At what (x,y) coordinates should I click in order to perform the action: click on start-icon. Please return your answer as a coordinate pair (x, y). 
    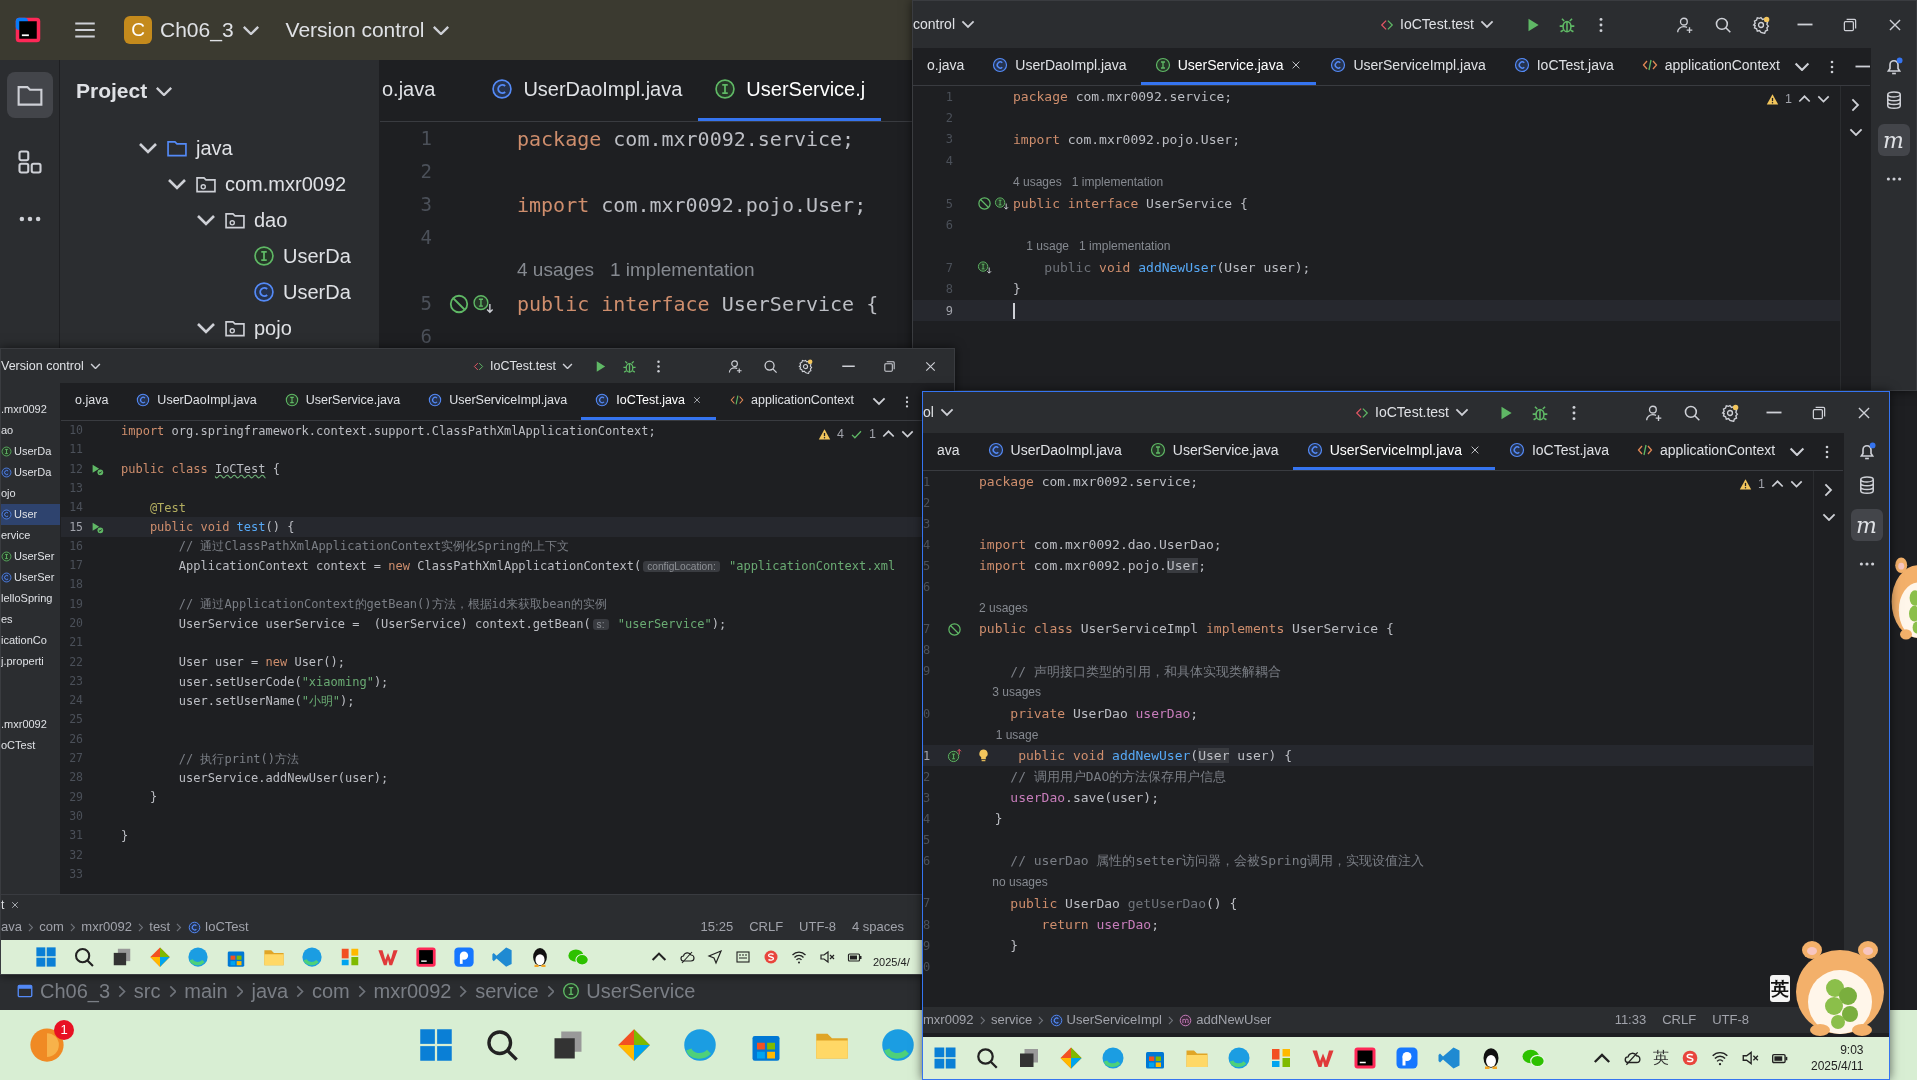
    Looking at the image, I should click on (945, 1058).